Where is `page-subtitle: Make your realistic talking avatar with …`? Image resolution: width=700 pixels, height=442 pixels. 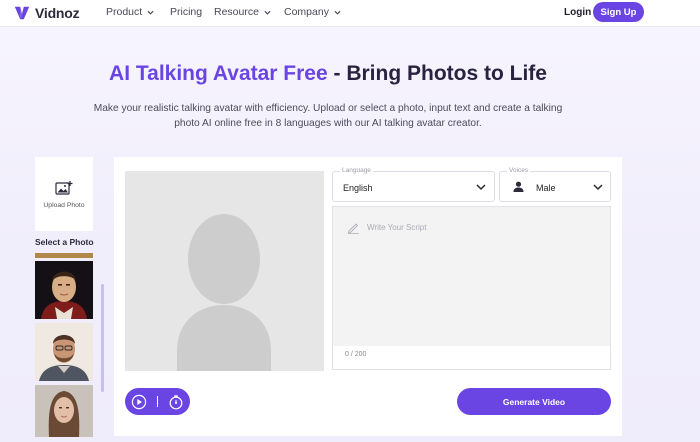 page-subtitle: Make your realistic talking avatar with … is located at coordinates (328, 116).